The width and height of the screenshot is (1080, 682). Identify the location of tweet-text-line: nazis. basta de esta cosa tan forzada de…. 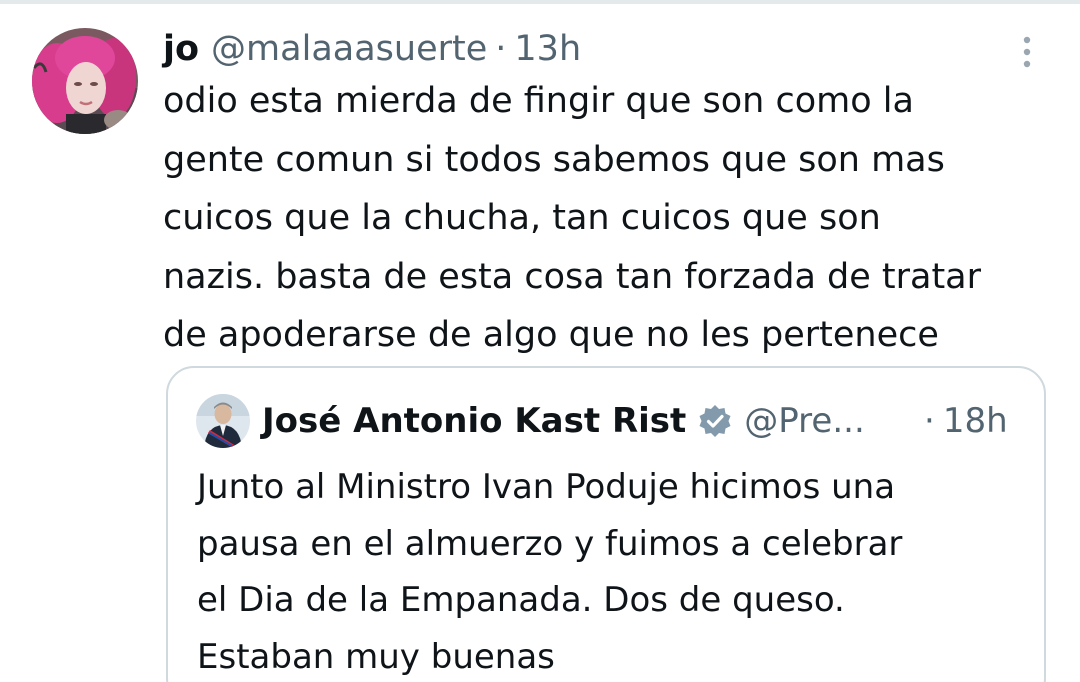
(572, 276).